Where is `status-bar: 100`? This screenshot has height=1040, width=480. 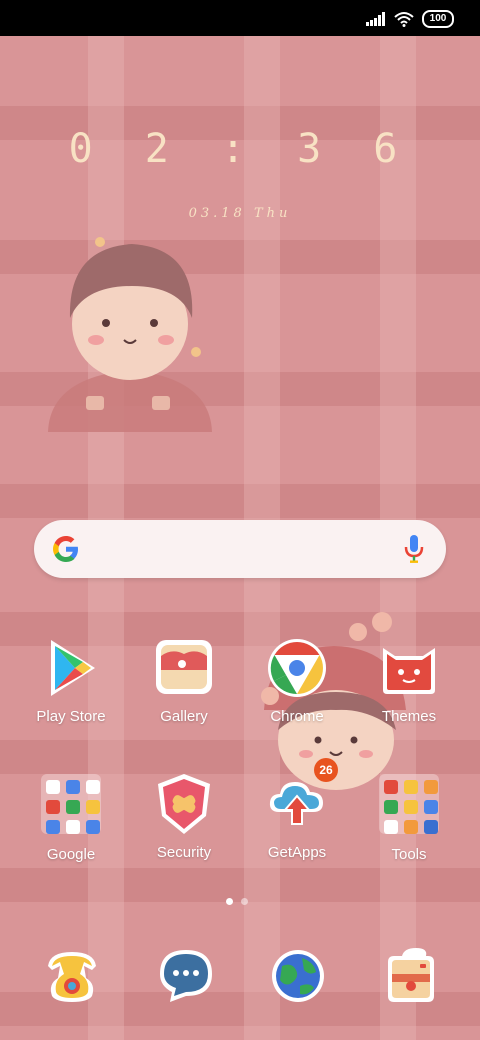 status-bar: 100 is located at coordinates (240, 18).